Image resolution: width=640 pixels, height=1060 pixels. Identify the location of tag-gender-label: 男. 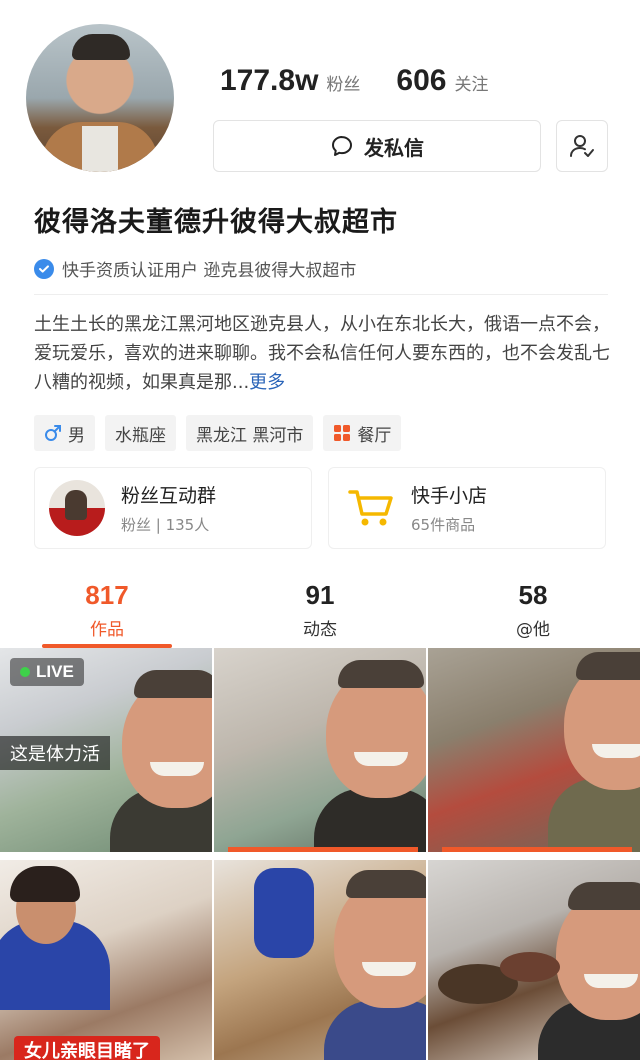
(76, 435).